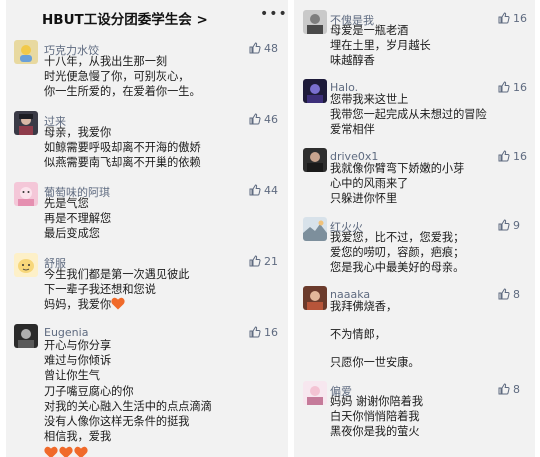  What do you see at coordinates (106, 61) in the screenshot?
I see `comment-line: 十八年，从我出生那一刻` at bounding box center [106, 61].